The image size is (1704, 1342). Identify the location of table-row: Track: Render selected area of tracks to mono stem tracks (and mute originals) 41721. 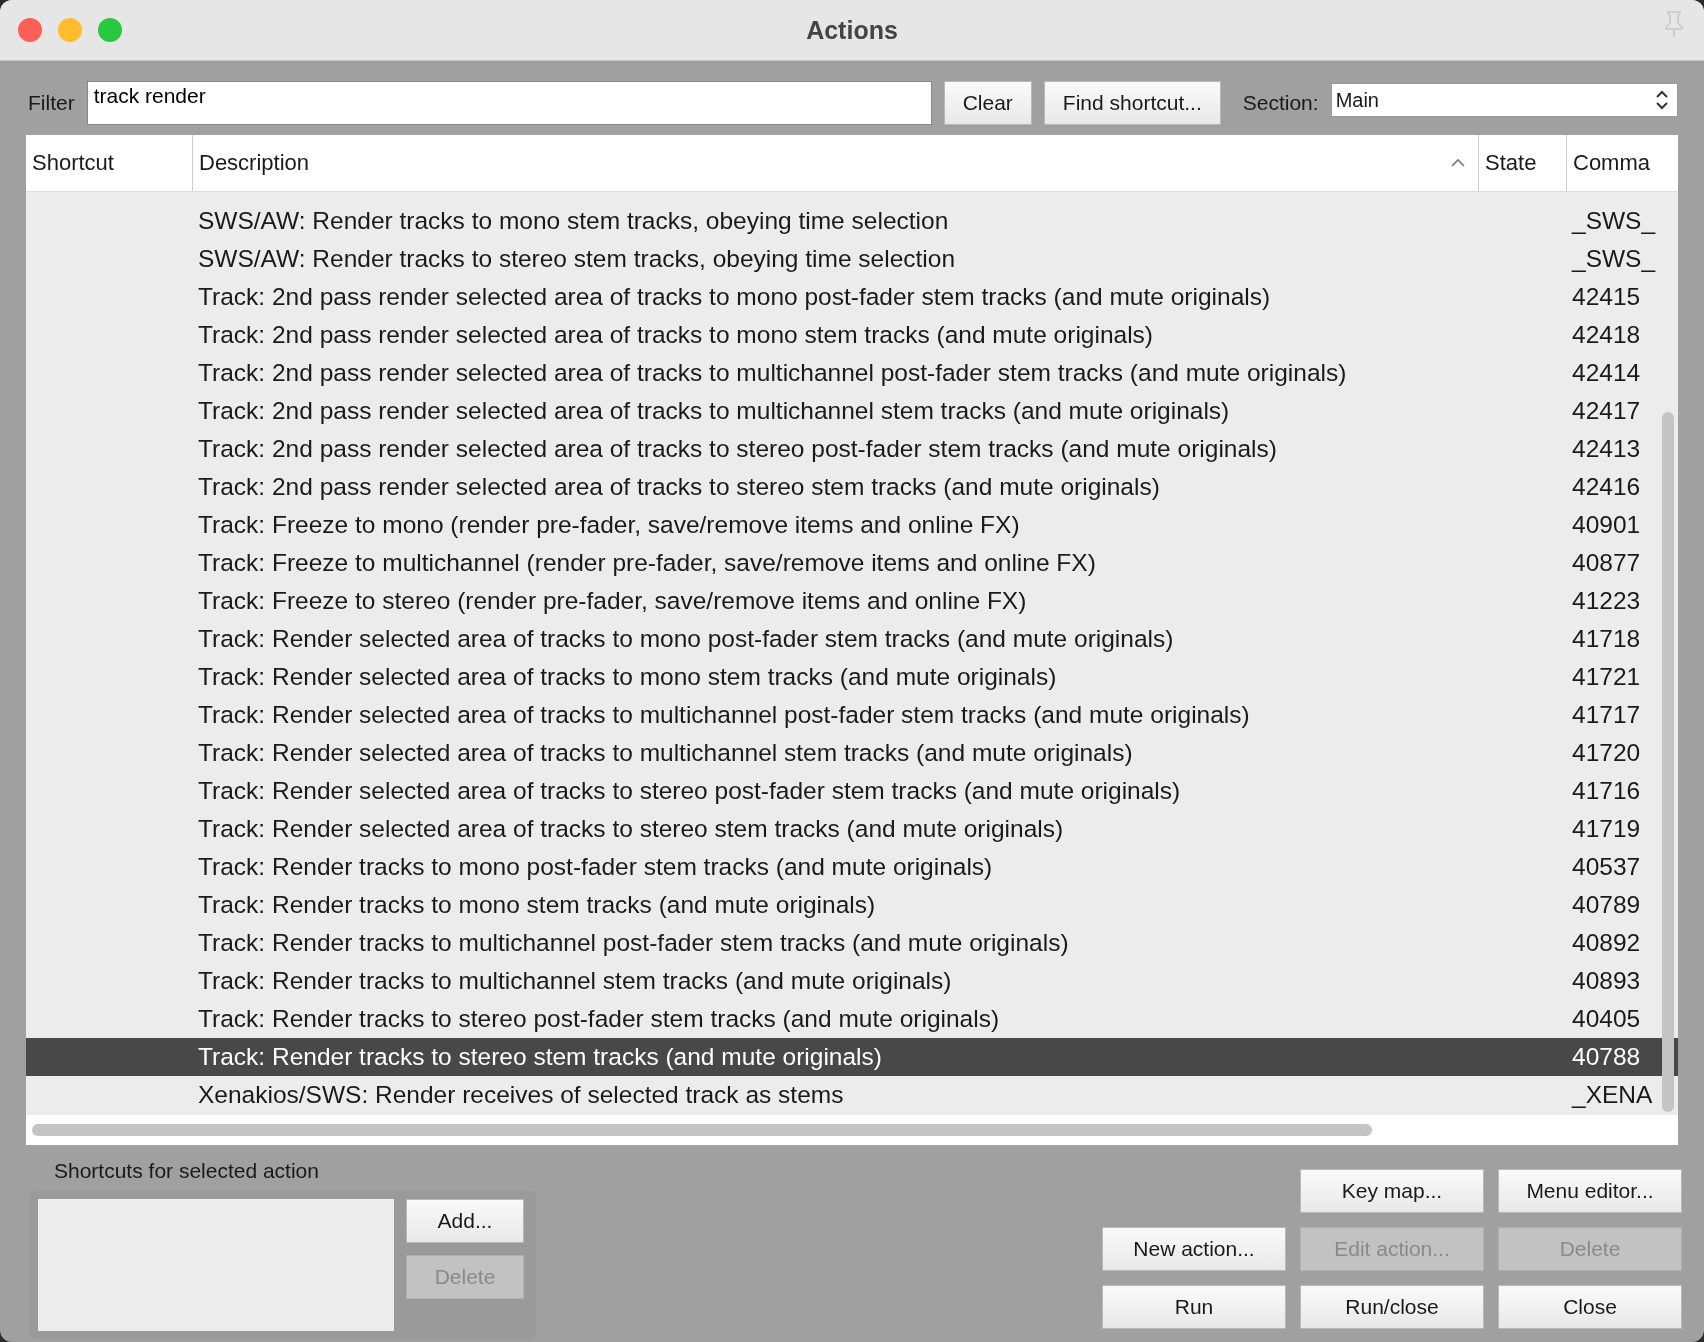
(852, 677).